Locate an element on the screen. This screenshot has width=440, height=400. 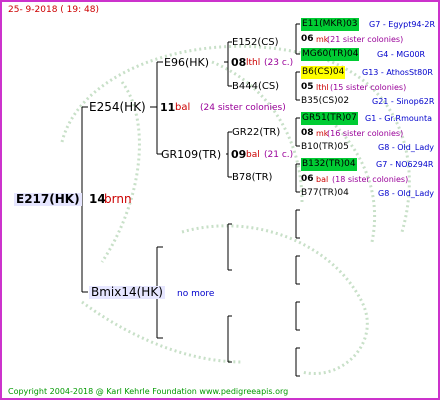
g4-dam-gen: G8 - Old_Lady is located at coordinates (406, 193).